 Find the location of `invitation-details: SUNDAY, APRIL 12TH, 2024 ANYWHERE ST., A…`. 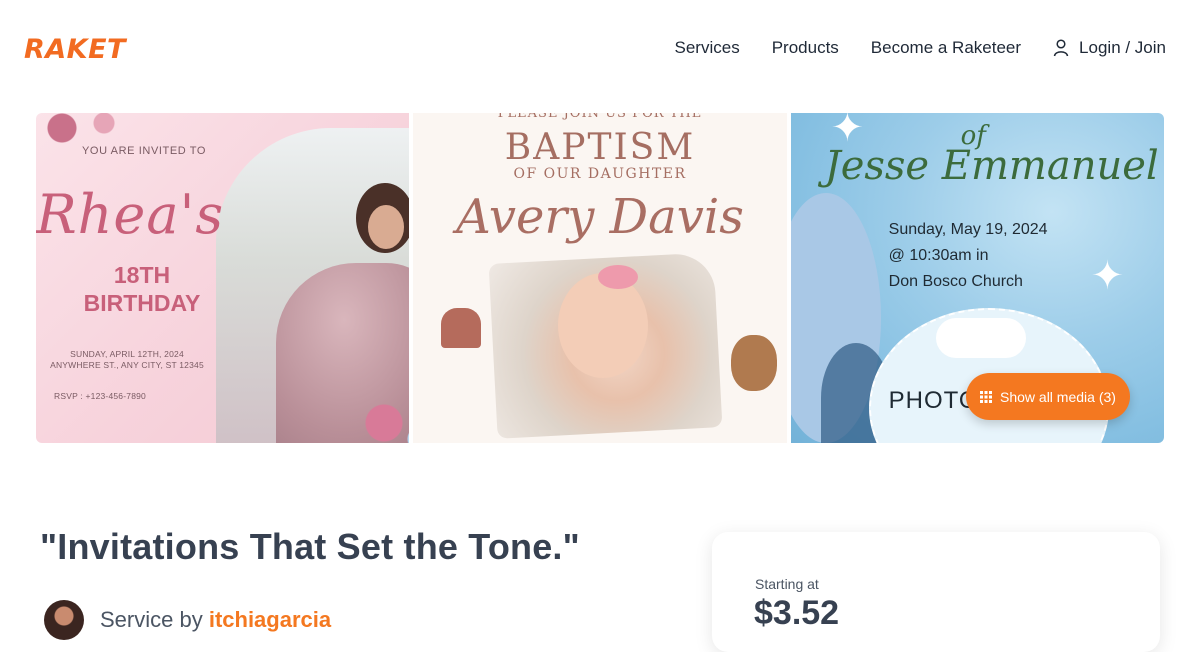

invitation-details: SUNDAY, APRIL 12TH, 2024 ANYWHERE ST., A… is located at coordinates (127, 360).